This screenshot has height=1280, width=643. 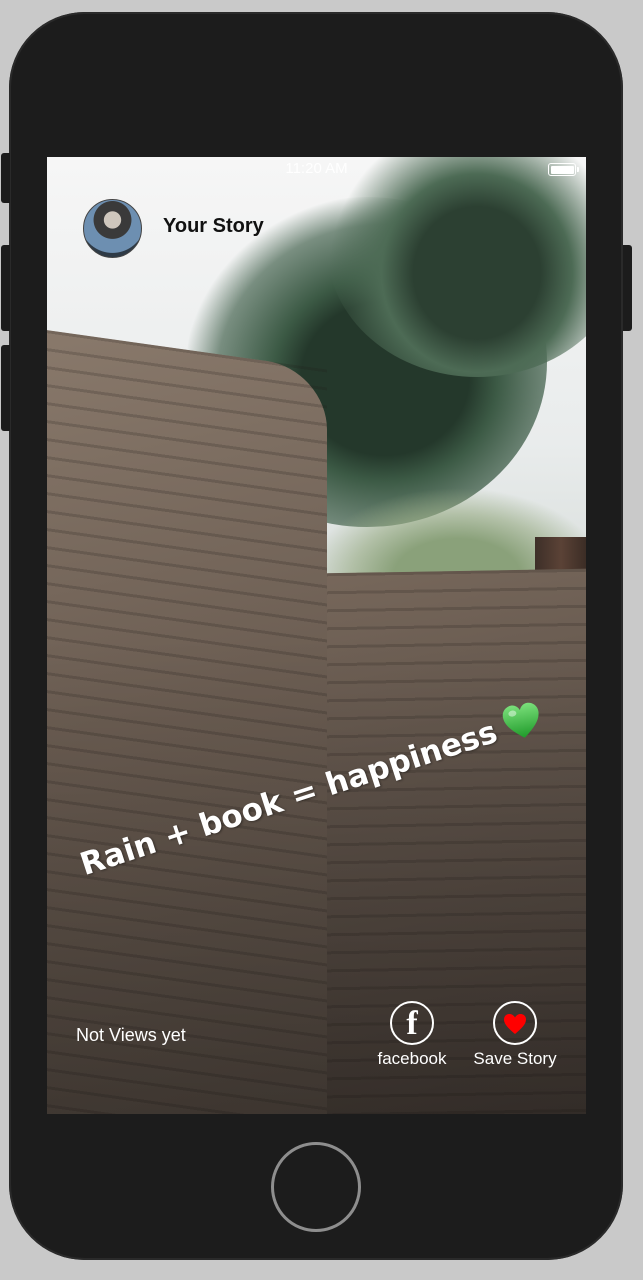 I want to click on status-time: 11:20 AM, so click(x=316, y=168).